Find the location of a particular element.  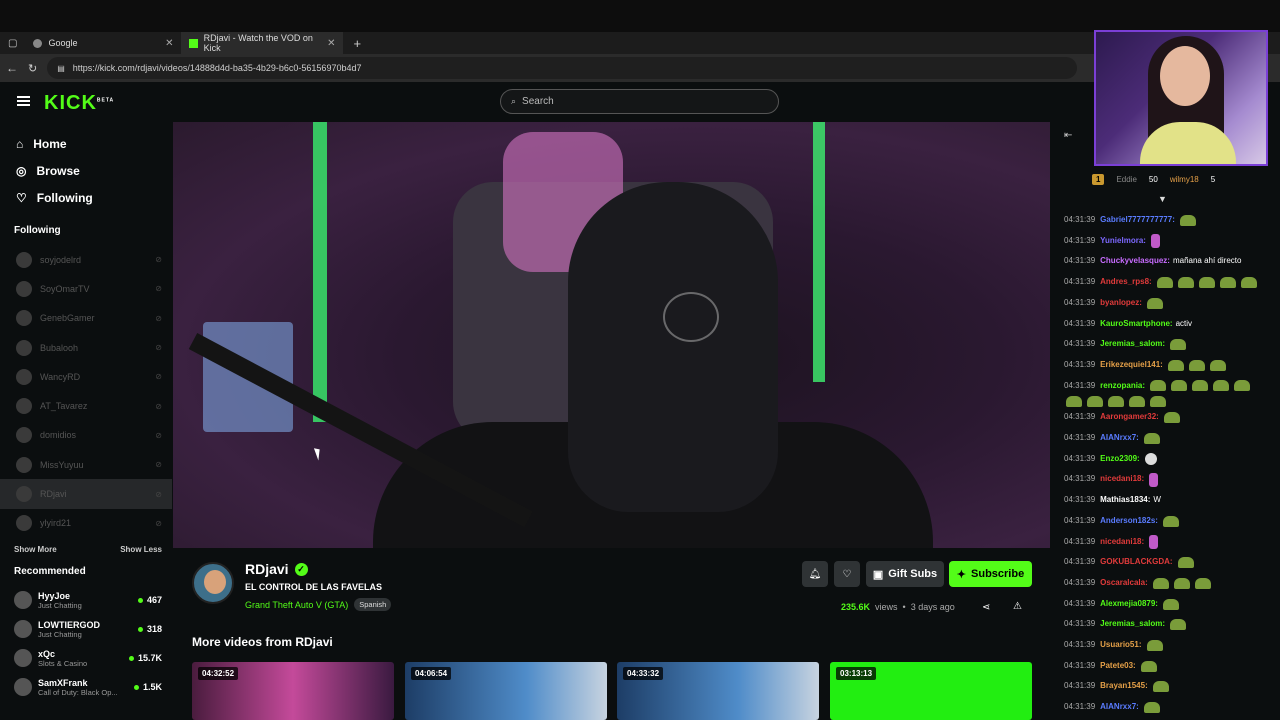

reload-icon: ↻ is located at coordinates (32, 68).